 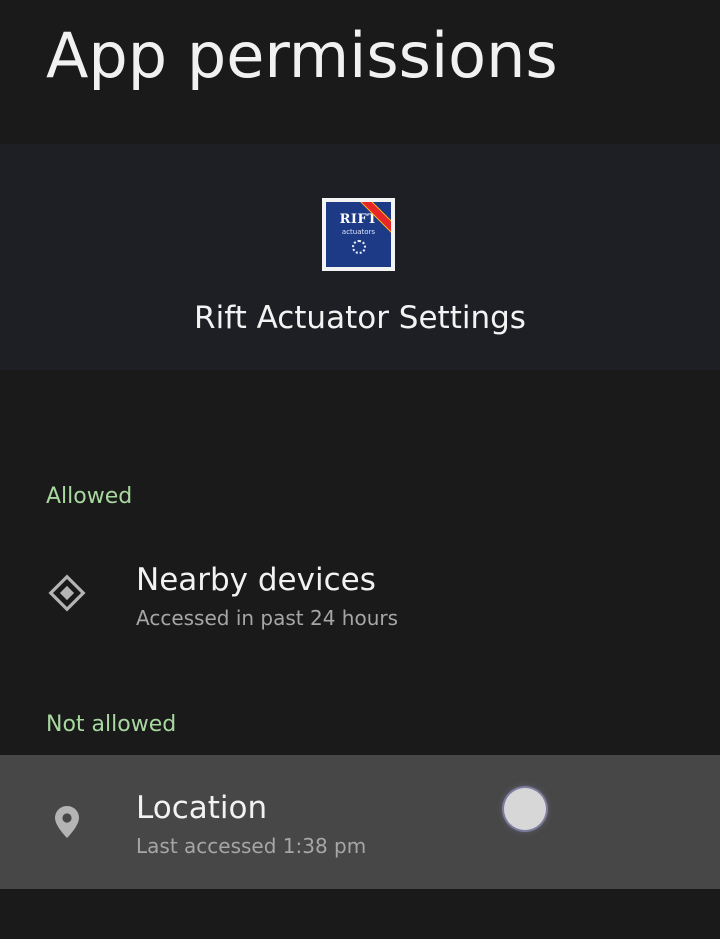 I want to click on permission-row-nearby-devices: Nearby devices Accessed in past 24 hours, so click(x=360, y=595).